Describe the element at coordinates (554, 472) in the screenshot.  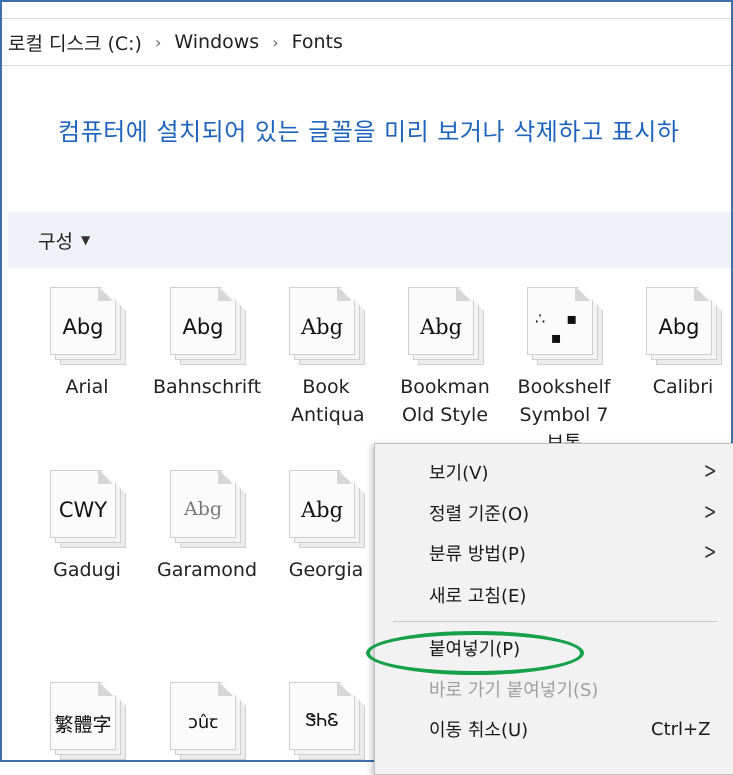
I see `menu-item-view: 보기(V) >` at that location.